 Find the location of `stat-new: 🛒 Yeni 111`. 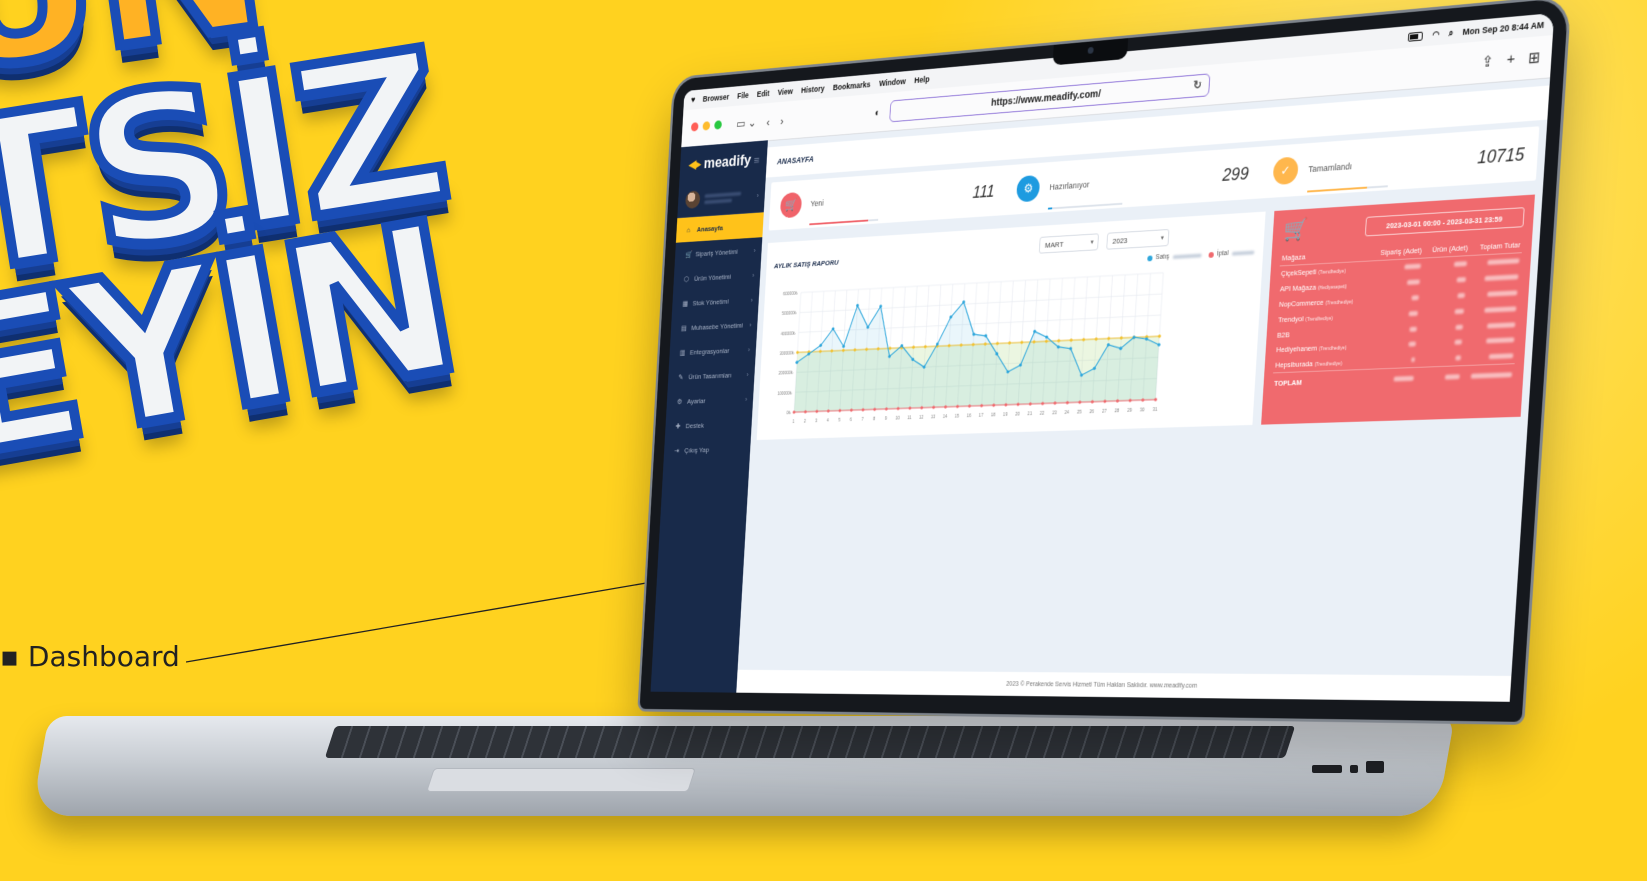

stat-new: 🛒 Yeni 111 is located at coordinates (887, 198).